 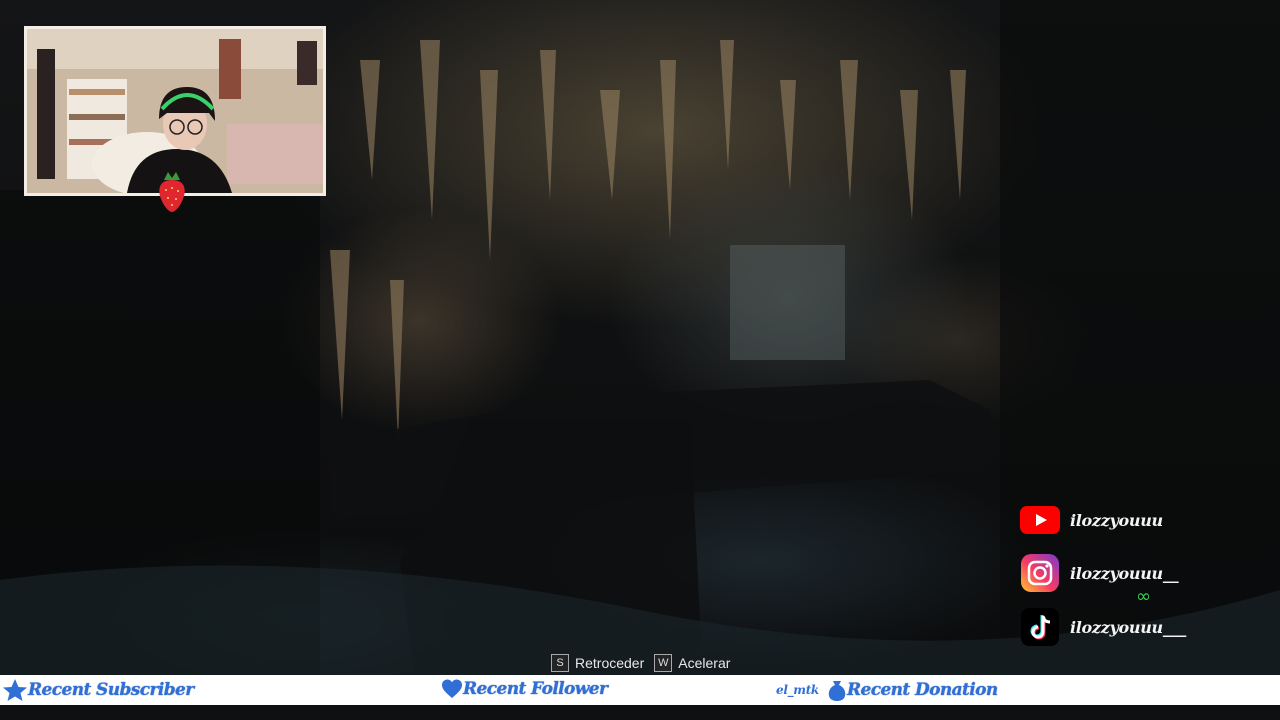 What do you see at coordinates (1040, 573) in the screenshot?
I see `instagram-icon` at bounding box center [1040, 573].